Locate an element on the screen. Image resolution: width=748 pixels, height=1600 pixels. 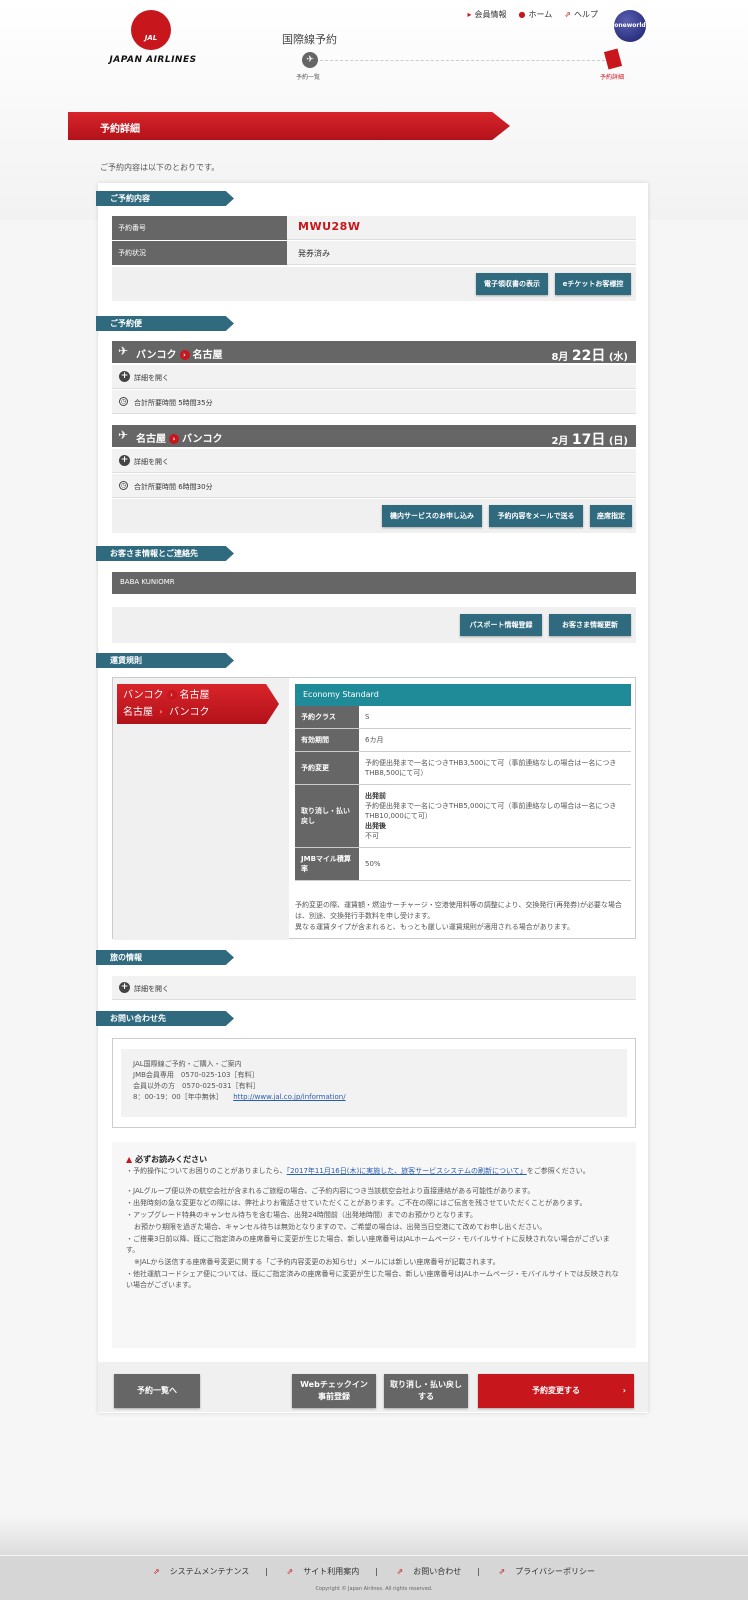
flight-button-bar: 機内サービスのお申し込み 予約内容をメールで送る 座席指定 is located at coordinates (374, 516).